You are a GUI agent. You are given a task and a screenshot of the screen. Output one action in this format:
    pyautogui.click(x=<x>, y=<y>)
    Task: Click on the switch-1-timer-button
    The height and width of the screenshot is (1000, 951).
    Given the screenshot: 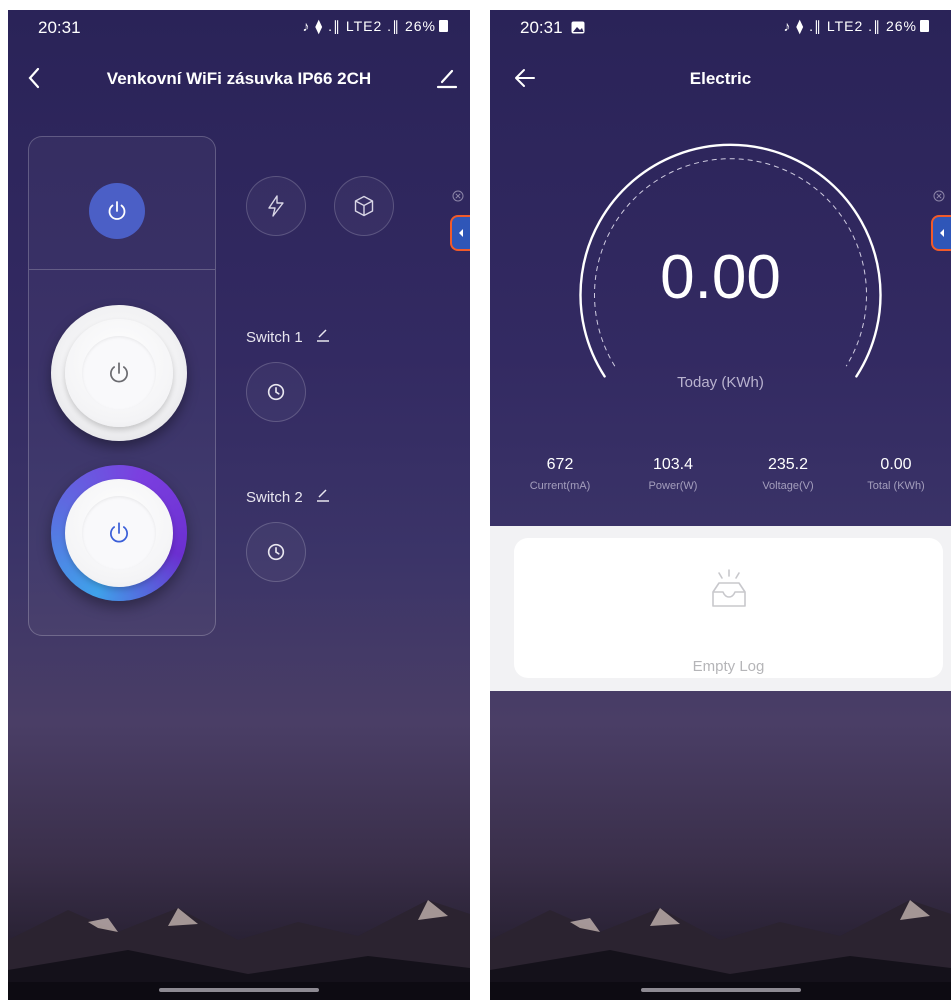 What is the action you would take?
    pyautogui.click(x=276, y=392)
    